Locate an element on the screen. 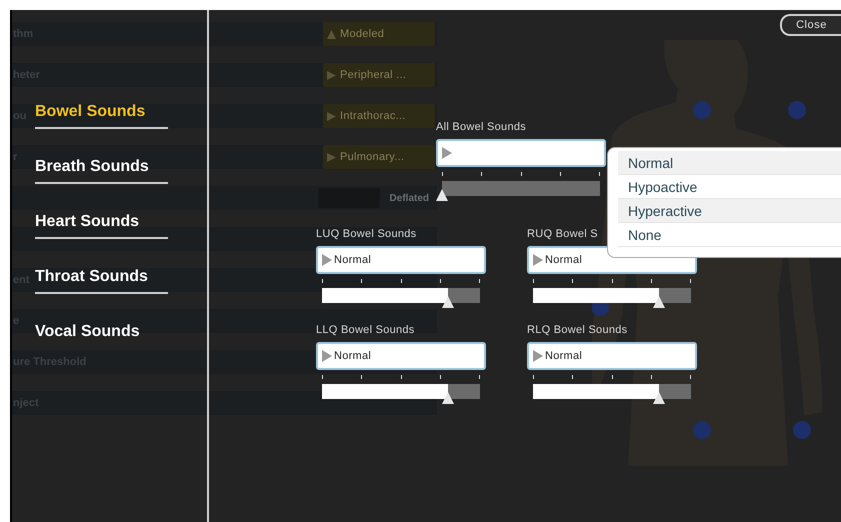 This screenshot has width=841, height=522. sound-category-tab: Vocal Sounds is located at coordinates (101, 332).